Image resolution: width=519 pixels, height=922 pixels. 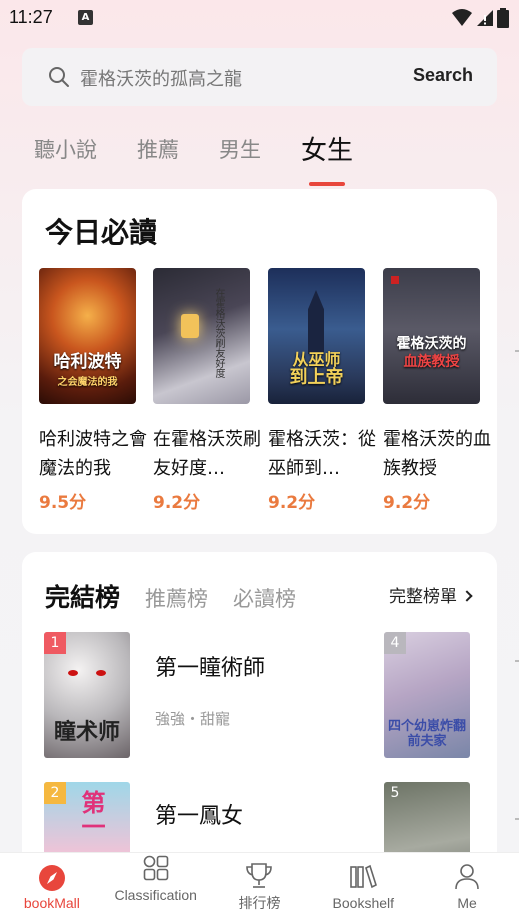 What do you see at coordinates (467, 903) in the screenshot?
I see `nav-label: Me` at bounding box center [467, 903].